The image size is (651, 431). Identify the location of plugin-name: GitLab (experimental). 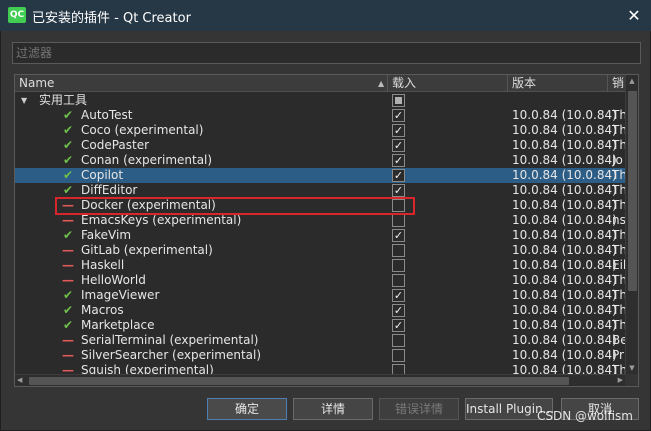
(147, 250).